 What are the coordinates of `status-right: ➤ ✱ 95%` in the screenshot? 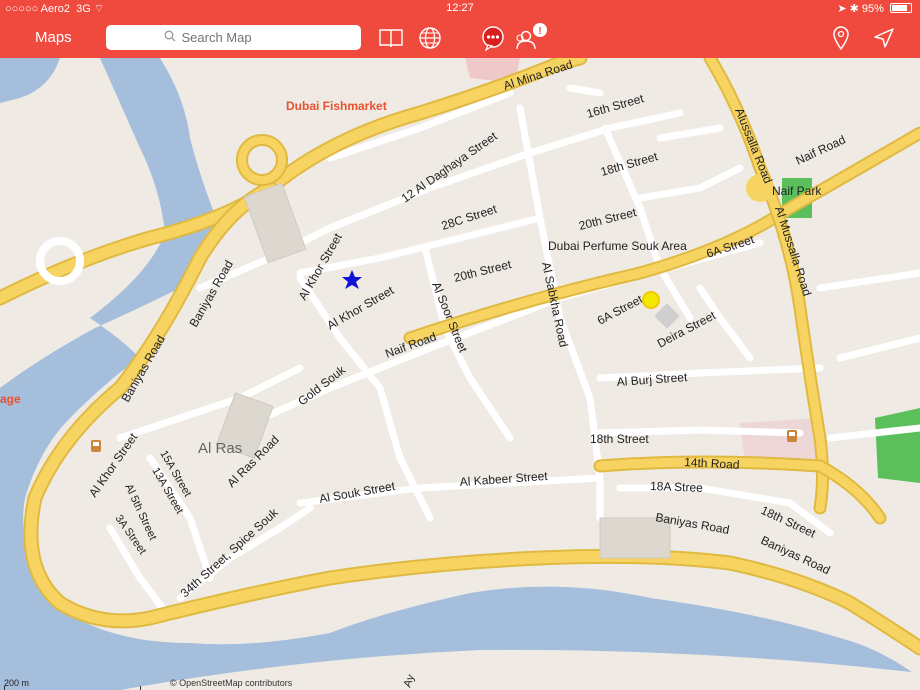 It's located at (874, 8).